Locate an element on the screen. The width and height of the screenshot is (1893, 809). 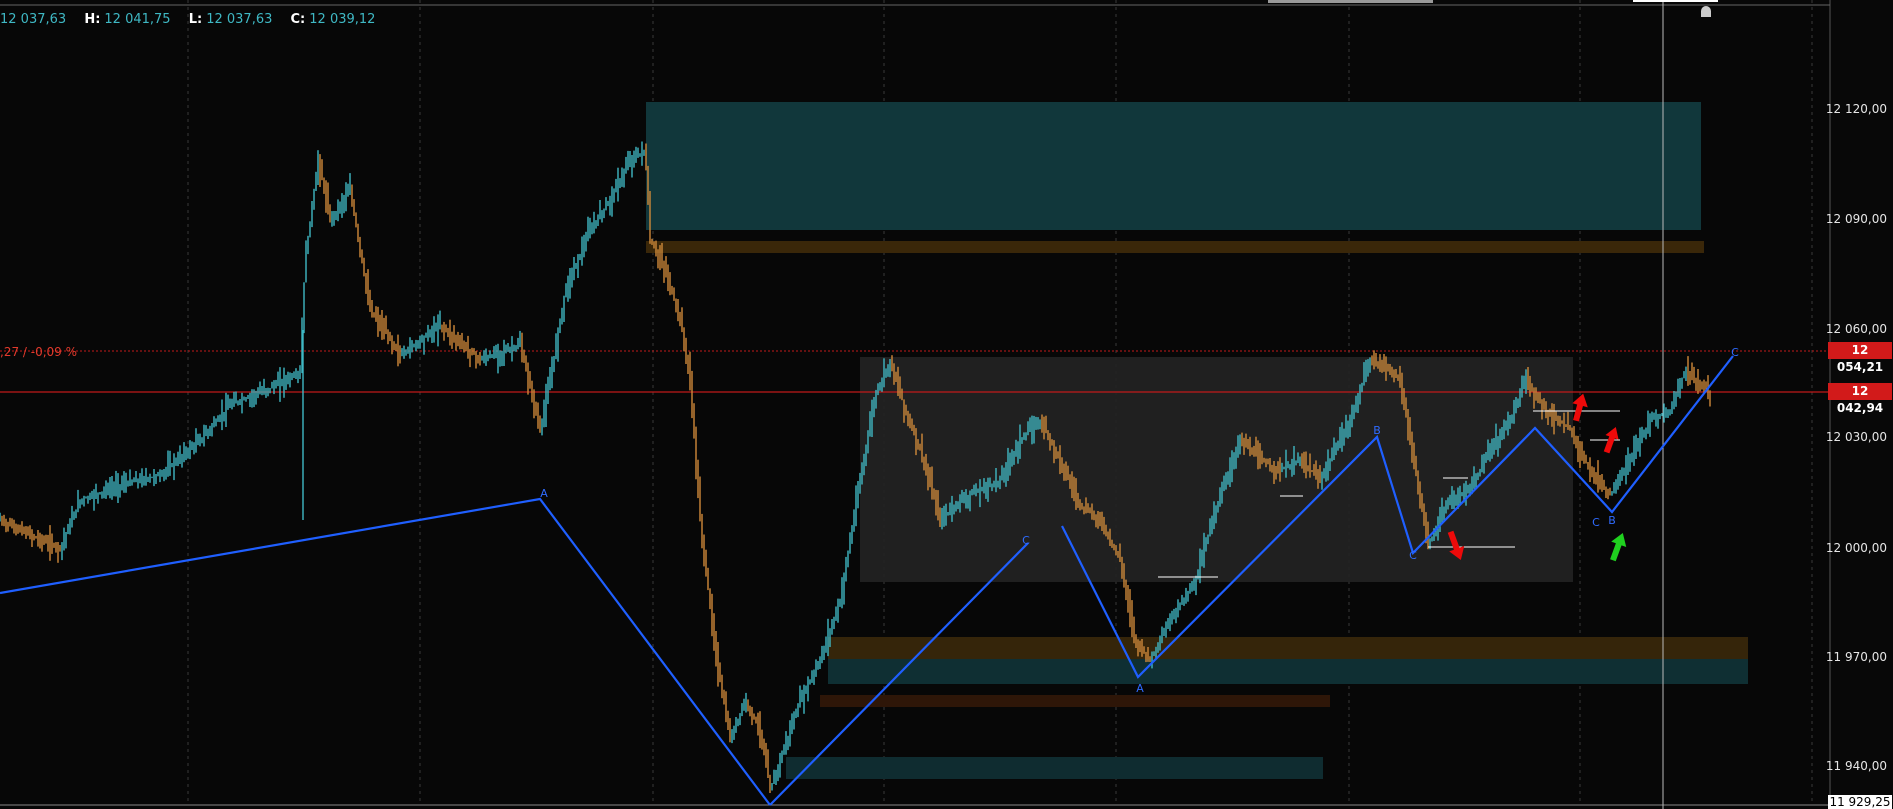
demand-zone-low is located at coordinates (1054, 768).